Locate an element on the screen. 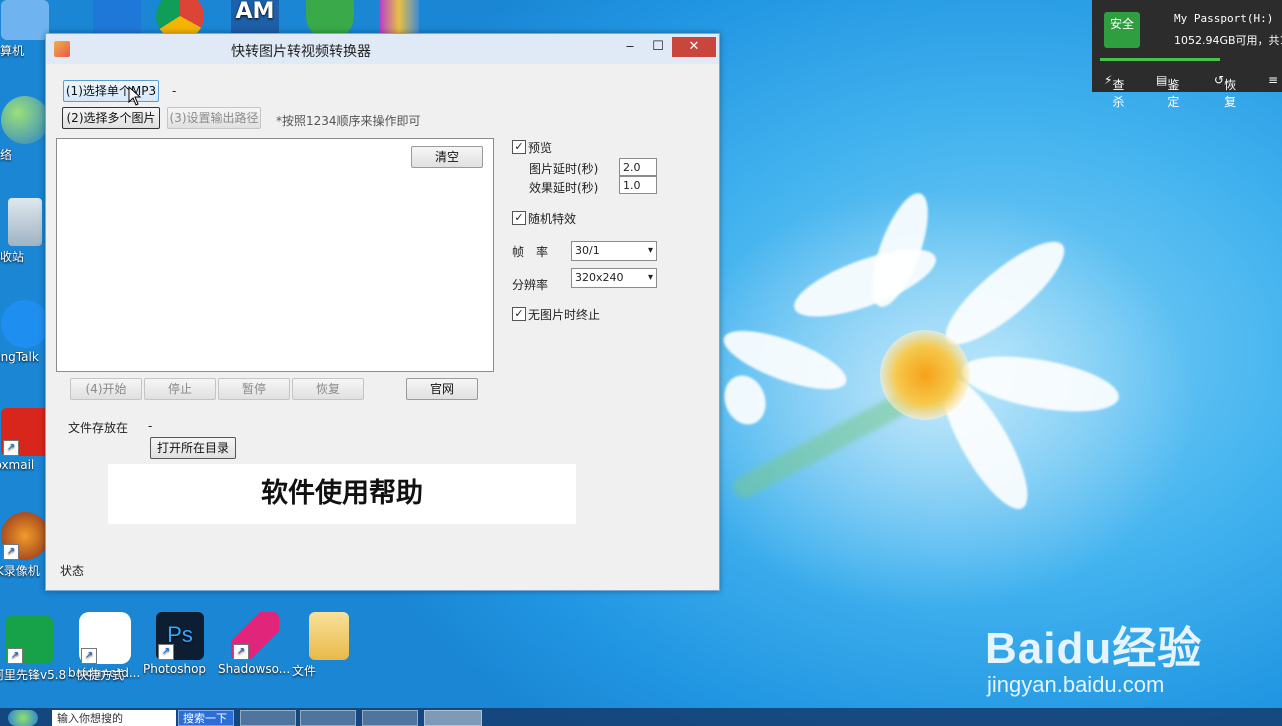 The image size is (1282, 726). safe-badge: 安全 is located at coordinates (1122, 30).